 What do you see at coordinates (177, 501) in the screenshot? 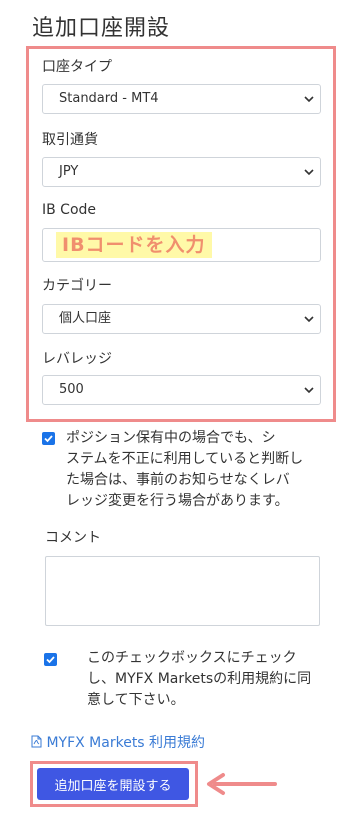
I see `leverage-notice-line: レッジ変更を行う場合があります。` at bounding box center [177, 501].